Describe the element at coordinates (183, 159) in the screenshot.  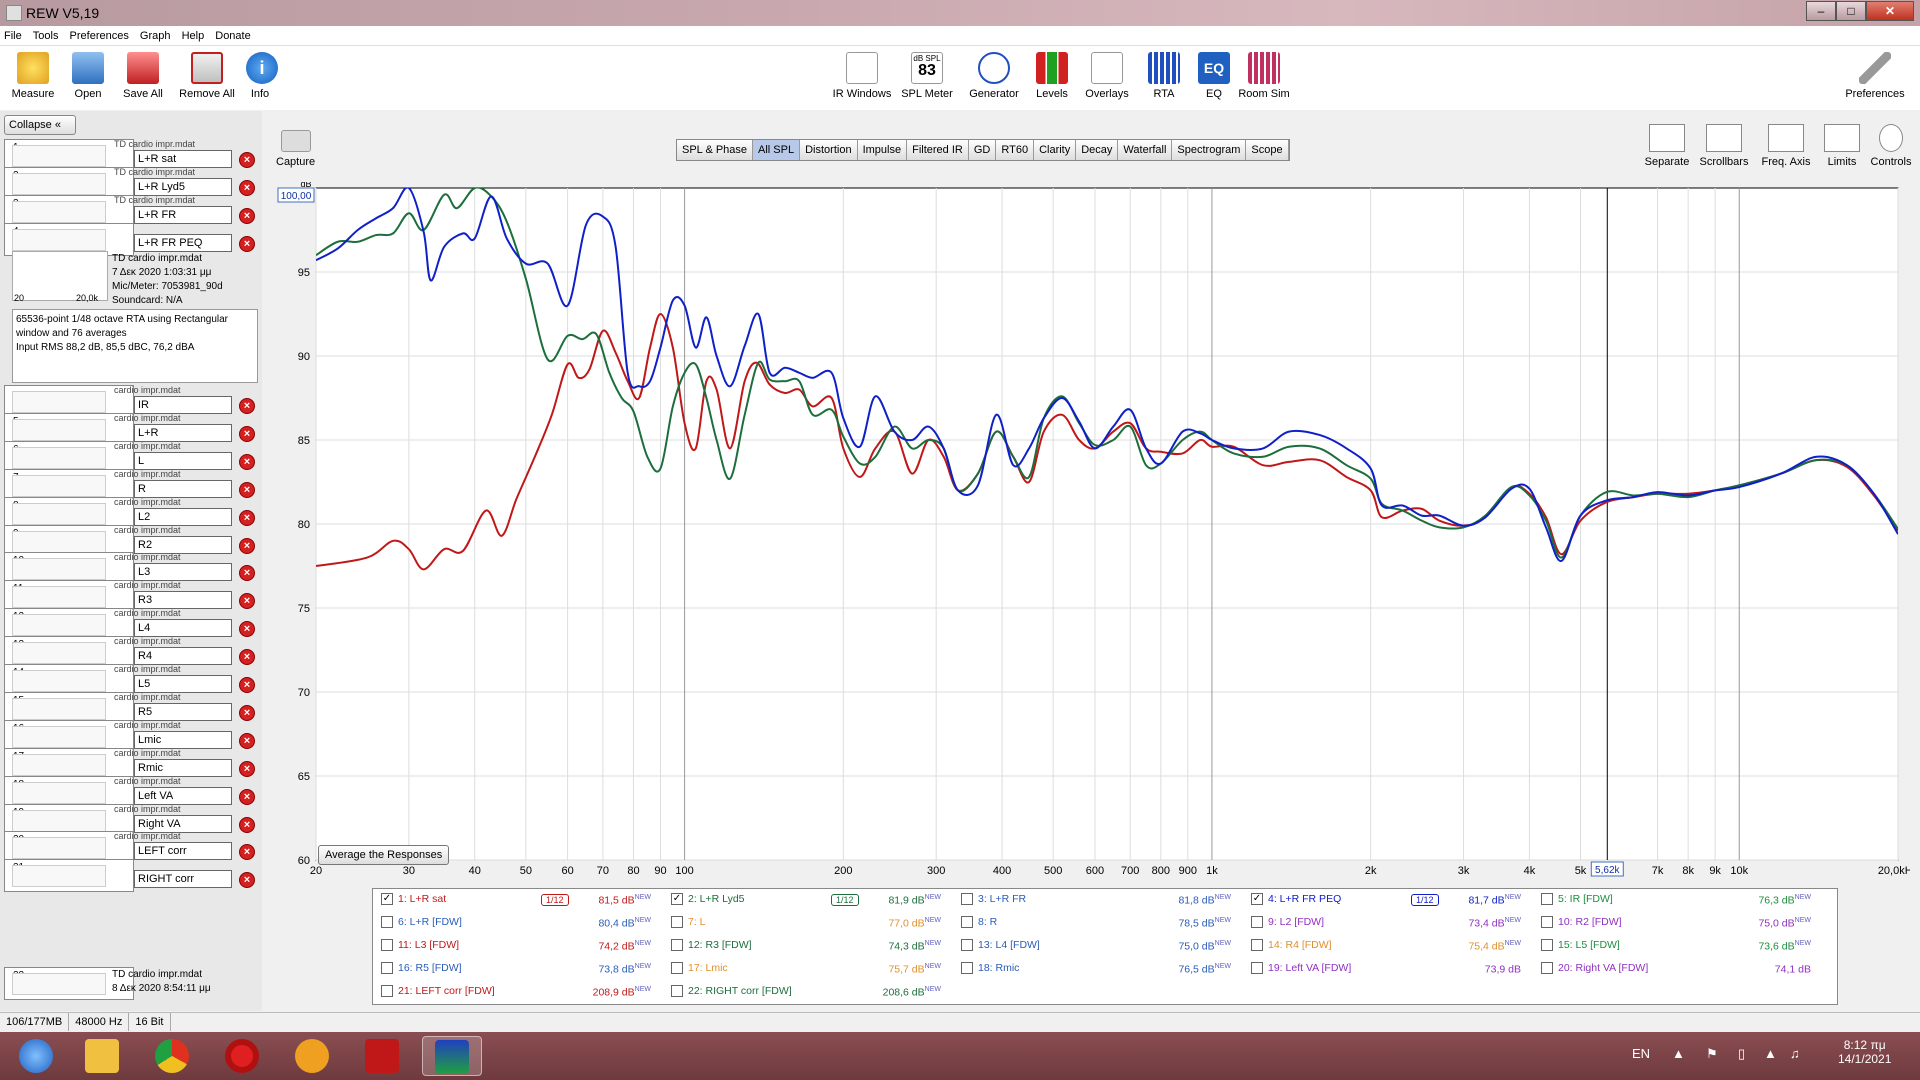
I see `measurement-name-field: L+R sat` at that location.